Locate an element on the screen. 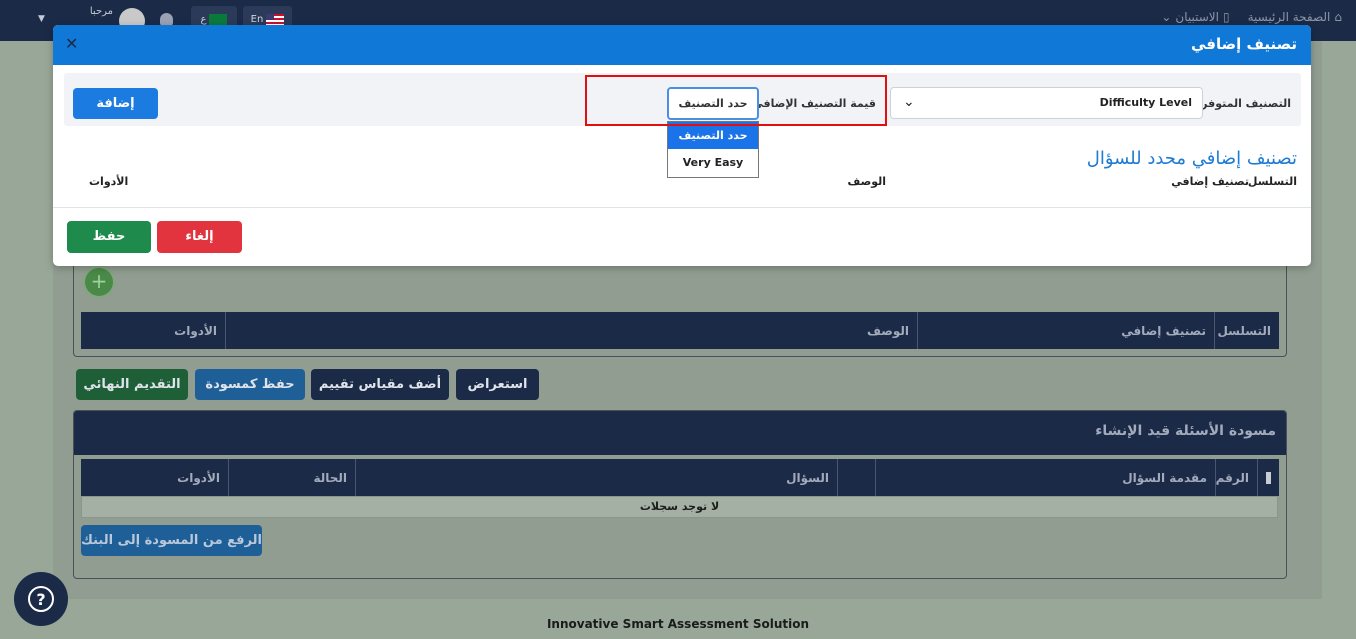  preview-button: استعراض is located at coordinates (497, 384).